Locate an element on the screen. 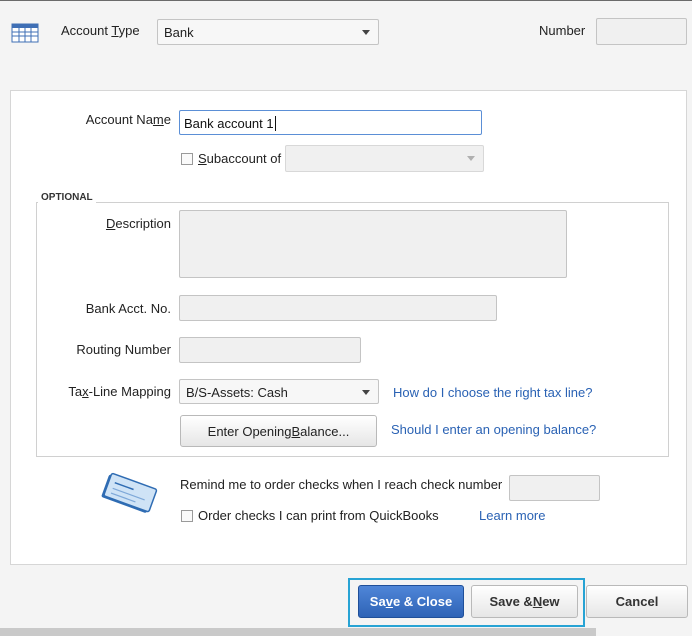  order-checks-label: Order checks I can print from QuickBooks is located at coordinates (318, 515).